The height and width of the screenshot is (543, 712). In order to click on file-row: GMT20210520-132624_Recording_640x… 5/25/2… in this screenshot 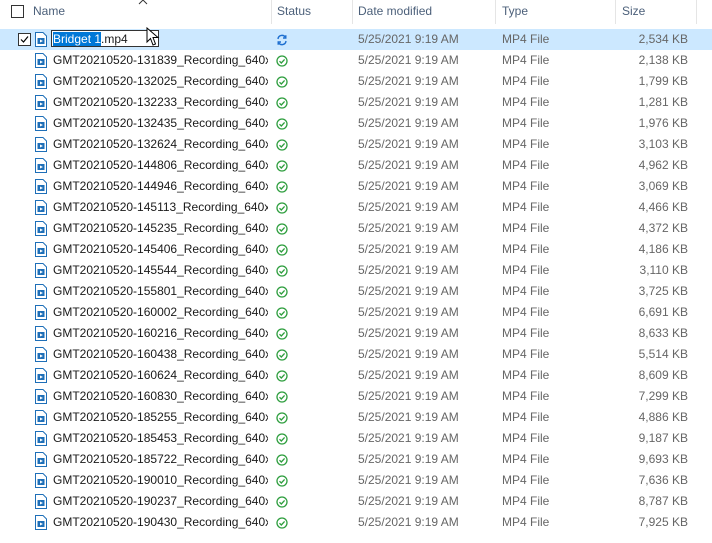, I will do `click(356, 144)`.